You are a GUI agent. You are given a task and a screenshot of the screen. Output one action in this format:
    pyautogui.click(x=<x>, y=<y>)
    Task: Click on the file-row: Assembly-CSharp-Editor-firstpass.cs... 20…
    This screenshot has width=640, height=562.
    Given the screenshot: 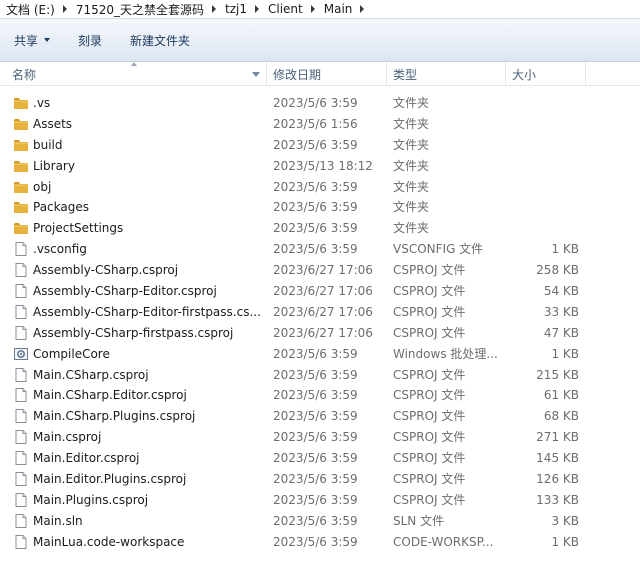 What is the action you would take?
    pyautogui.click(x=320, y=312)
    